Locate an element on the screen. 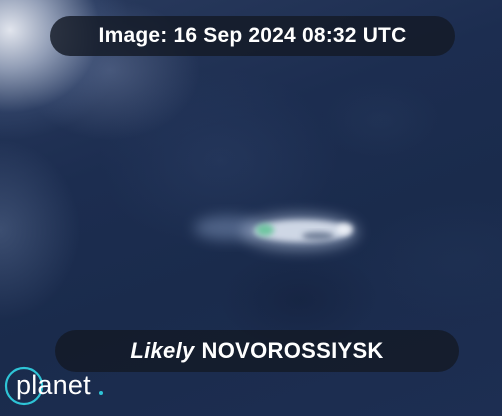 The width and height of the screenshot is (502, 416). planet-logo: planet is located at coordinates (57, 386).